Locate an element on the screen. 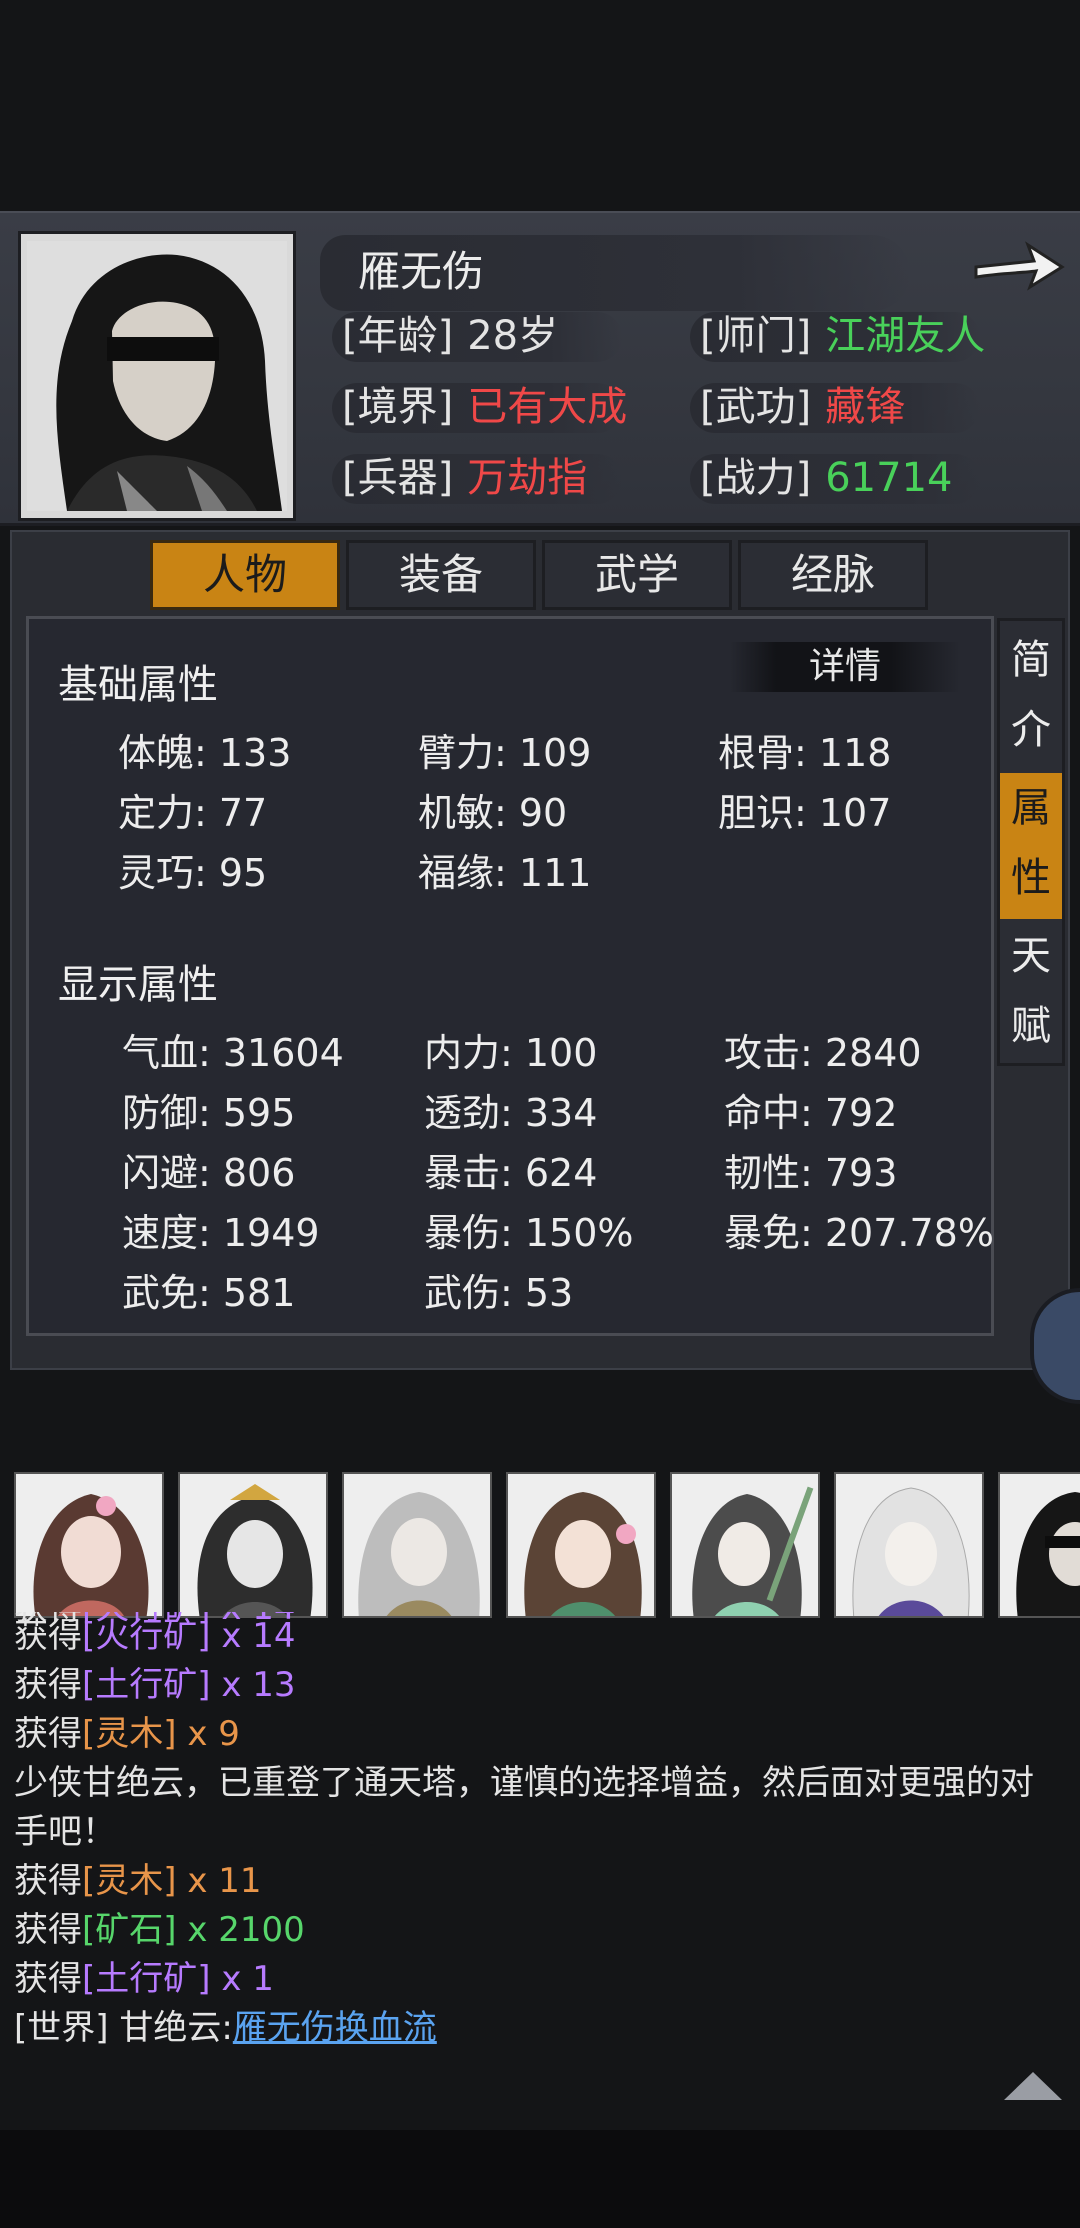 The width and height of the screenshot is (1080, 2228). collapse-chat-triangle-icon is located at coordinates (1033, 2086).